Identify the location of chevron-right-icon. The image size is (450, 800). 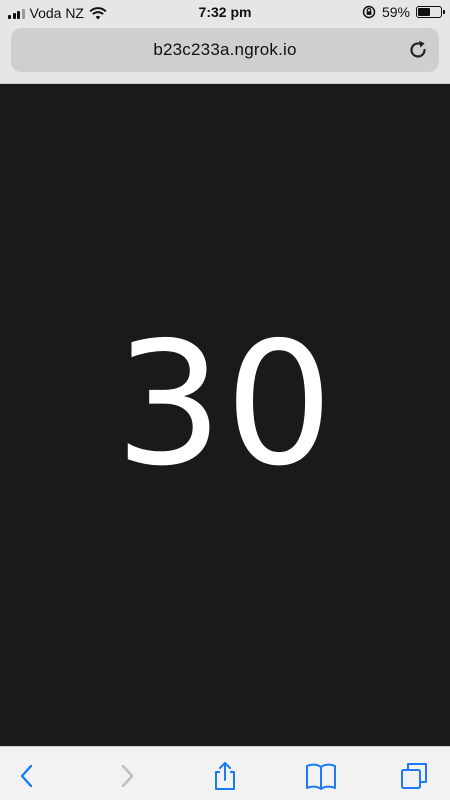
(126, 776).